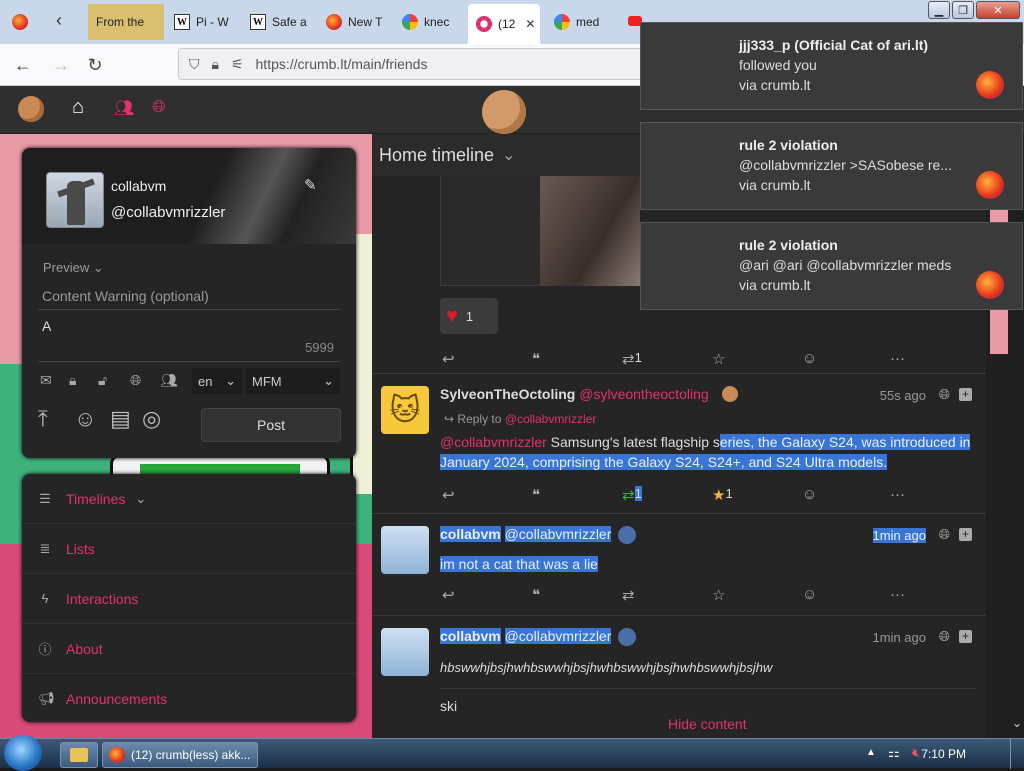 The height and width of the screenshot is (771, 1024). What do you see at coordinates (23, 65) in the screenshot?
I see `back-button: ←` at bounding box center [23, 65].